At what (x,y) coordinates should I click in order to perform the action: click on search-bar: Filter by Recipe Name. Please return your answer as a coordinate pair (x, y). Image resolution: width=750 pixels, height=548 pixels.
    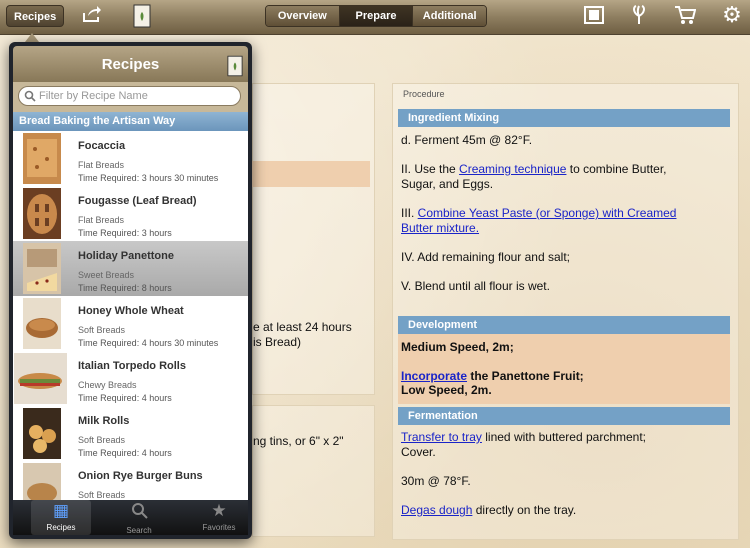
    Looking at the image, I should click on (130, 97).